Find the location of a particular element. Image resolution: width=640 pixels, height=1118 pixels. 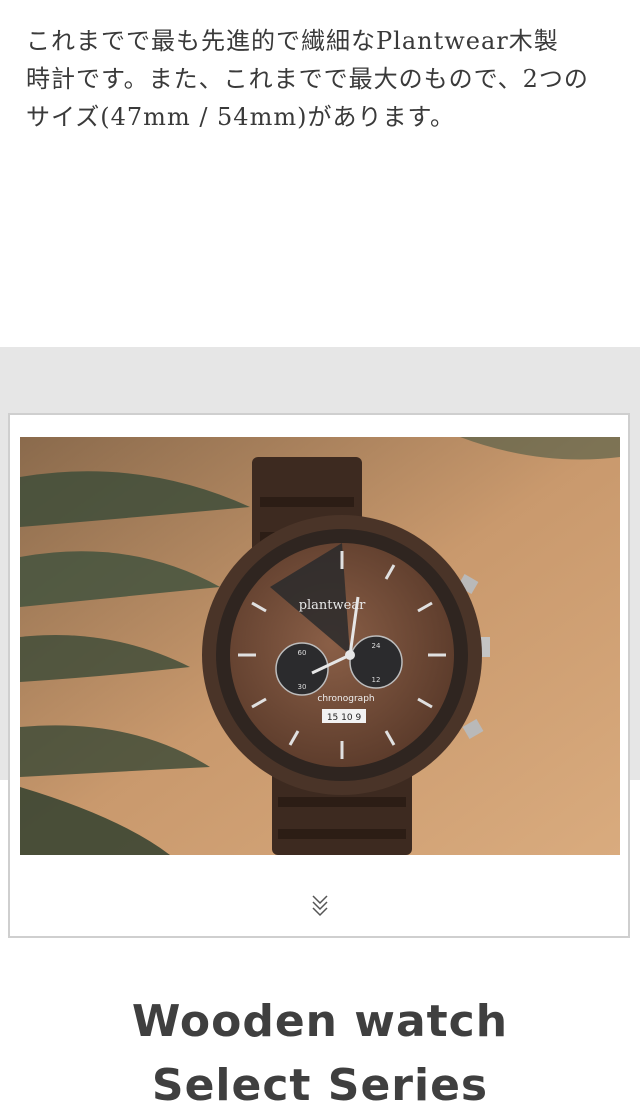

subdial-number: 12 is located at coordinates (376, 680).